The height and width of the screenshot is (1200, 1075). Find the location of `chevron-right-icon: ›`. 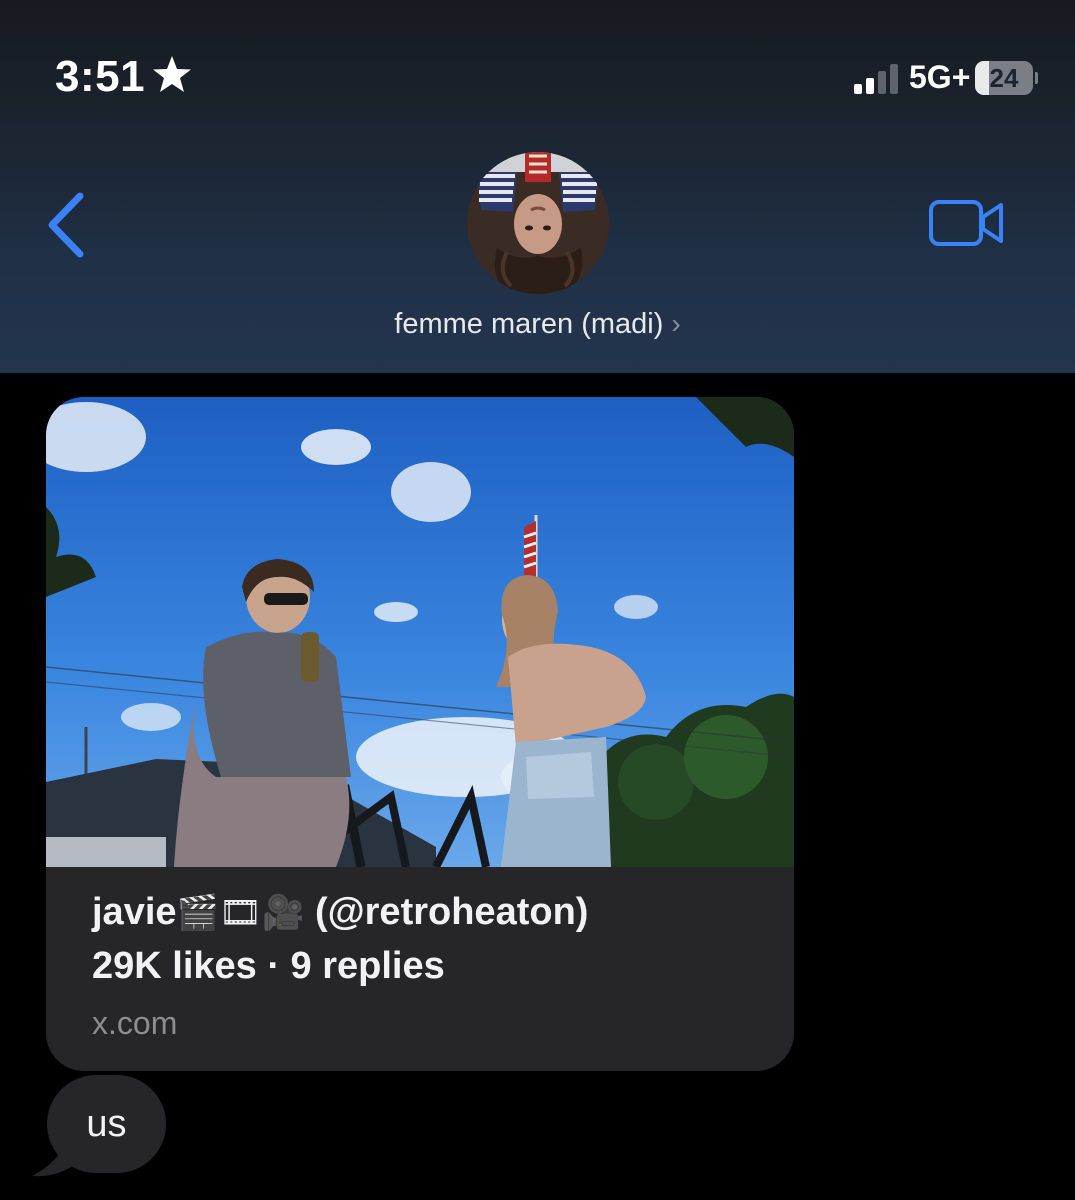

chevron-right-icon: › is located at coordinates (676, 323).